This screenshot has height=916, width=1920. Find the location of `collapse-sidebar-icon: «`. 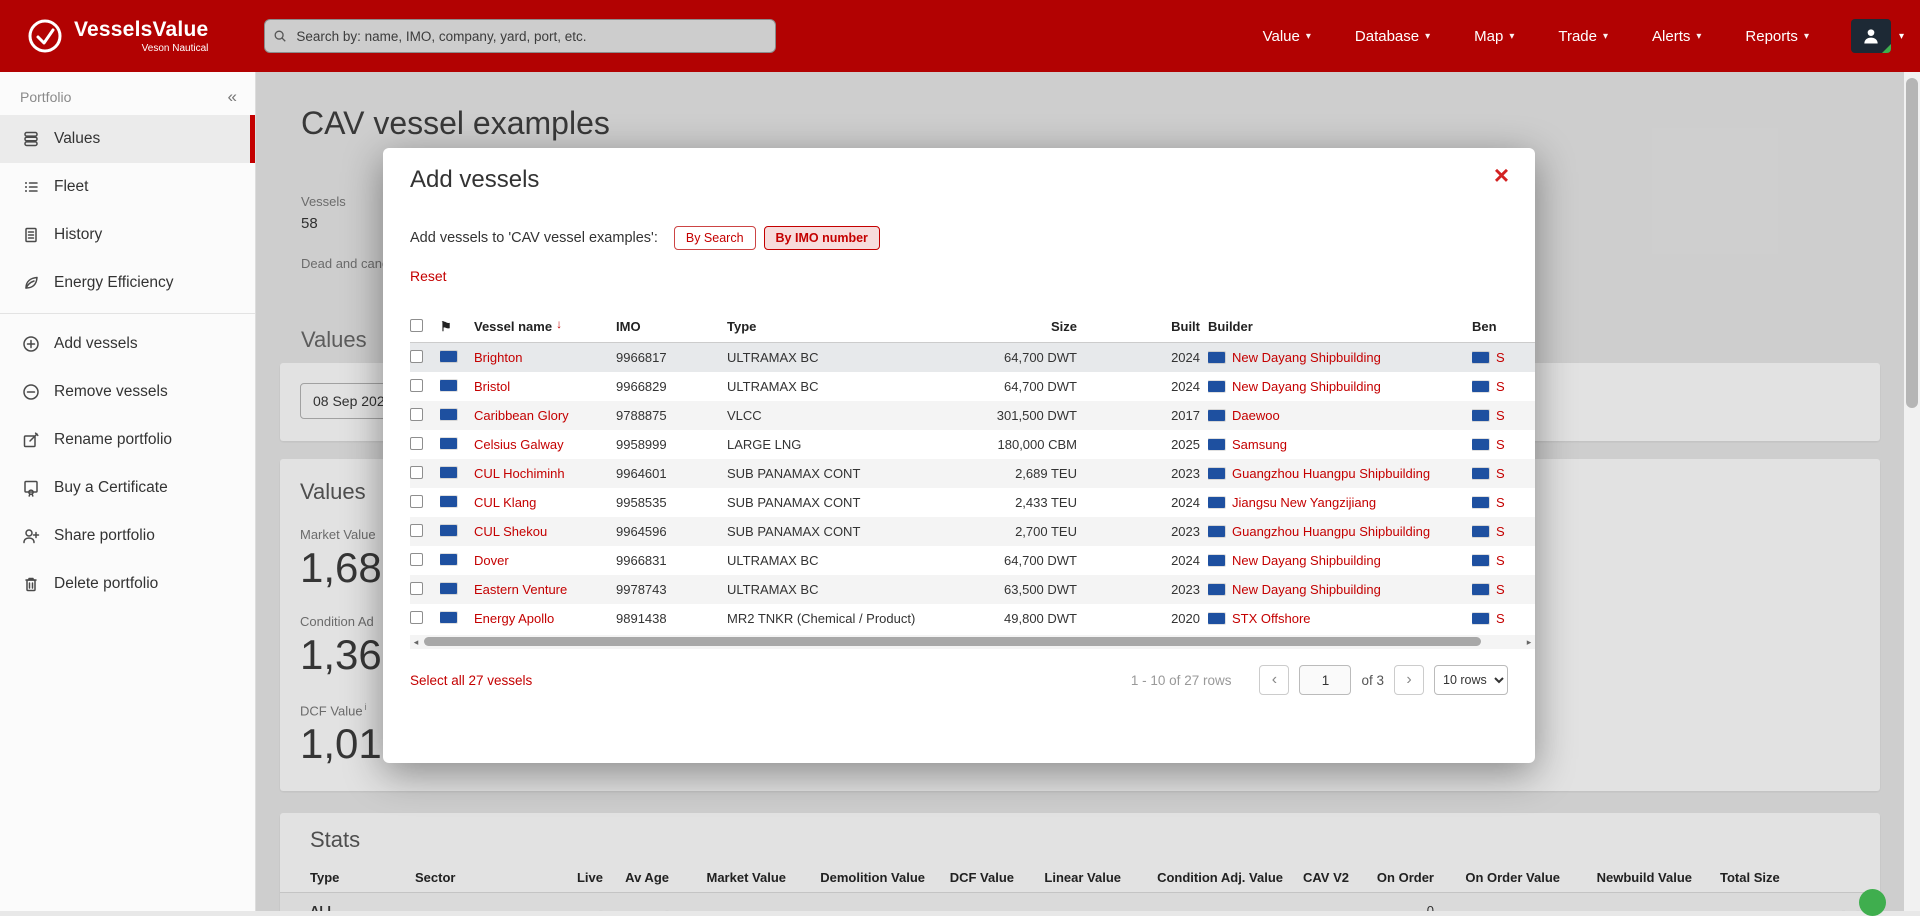

collapse-sidebar-icon: « is located at coordinates (232, 96).